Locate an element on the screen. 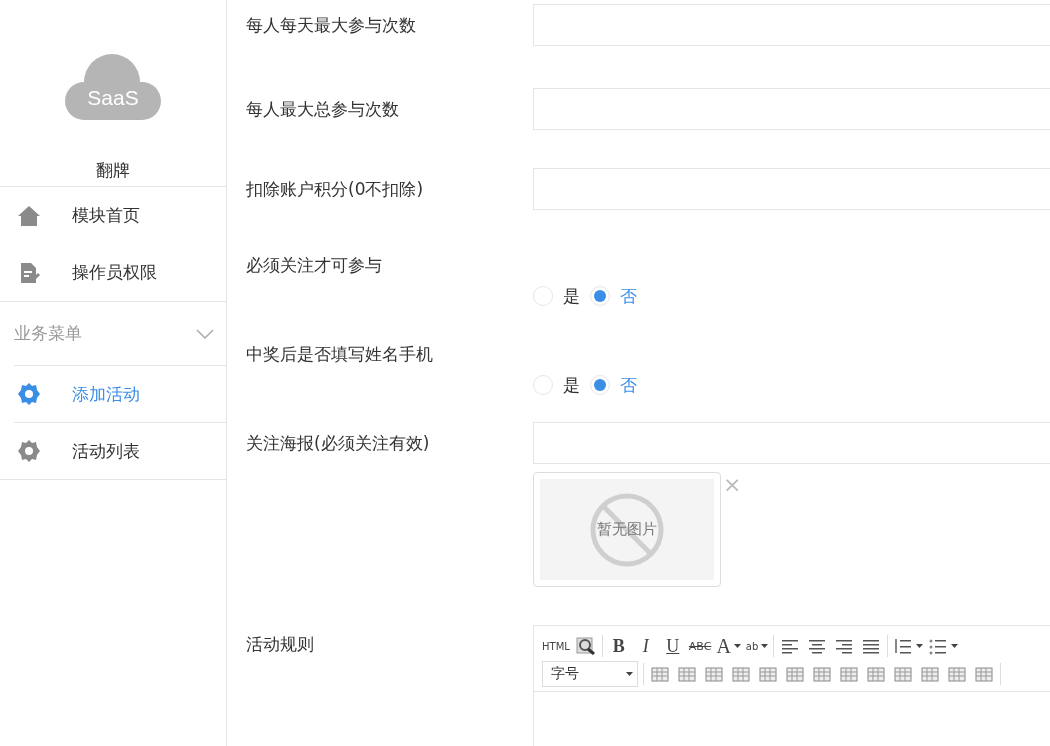  menu-item: 模块首页 is located at coordinates (113, 215).